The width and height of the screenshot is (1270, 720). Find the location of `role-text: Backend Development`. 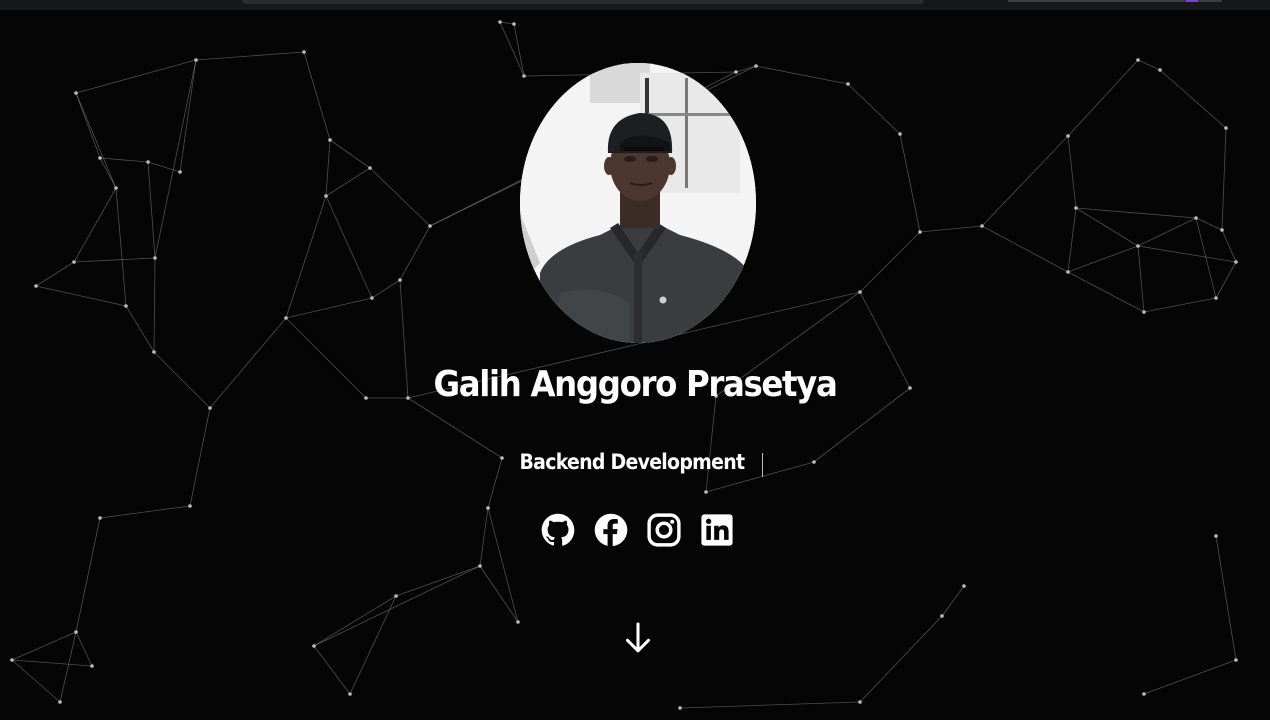

role-text: Backend Development is located at coordinates (631, 462).